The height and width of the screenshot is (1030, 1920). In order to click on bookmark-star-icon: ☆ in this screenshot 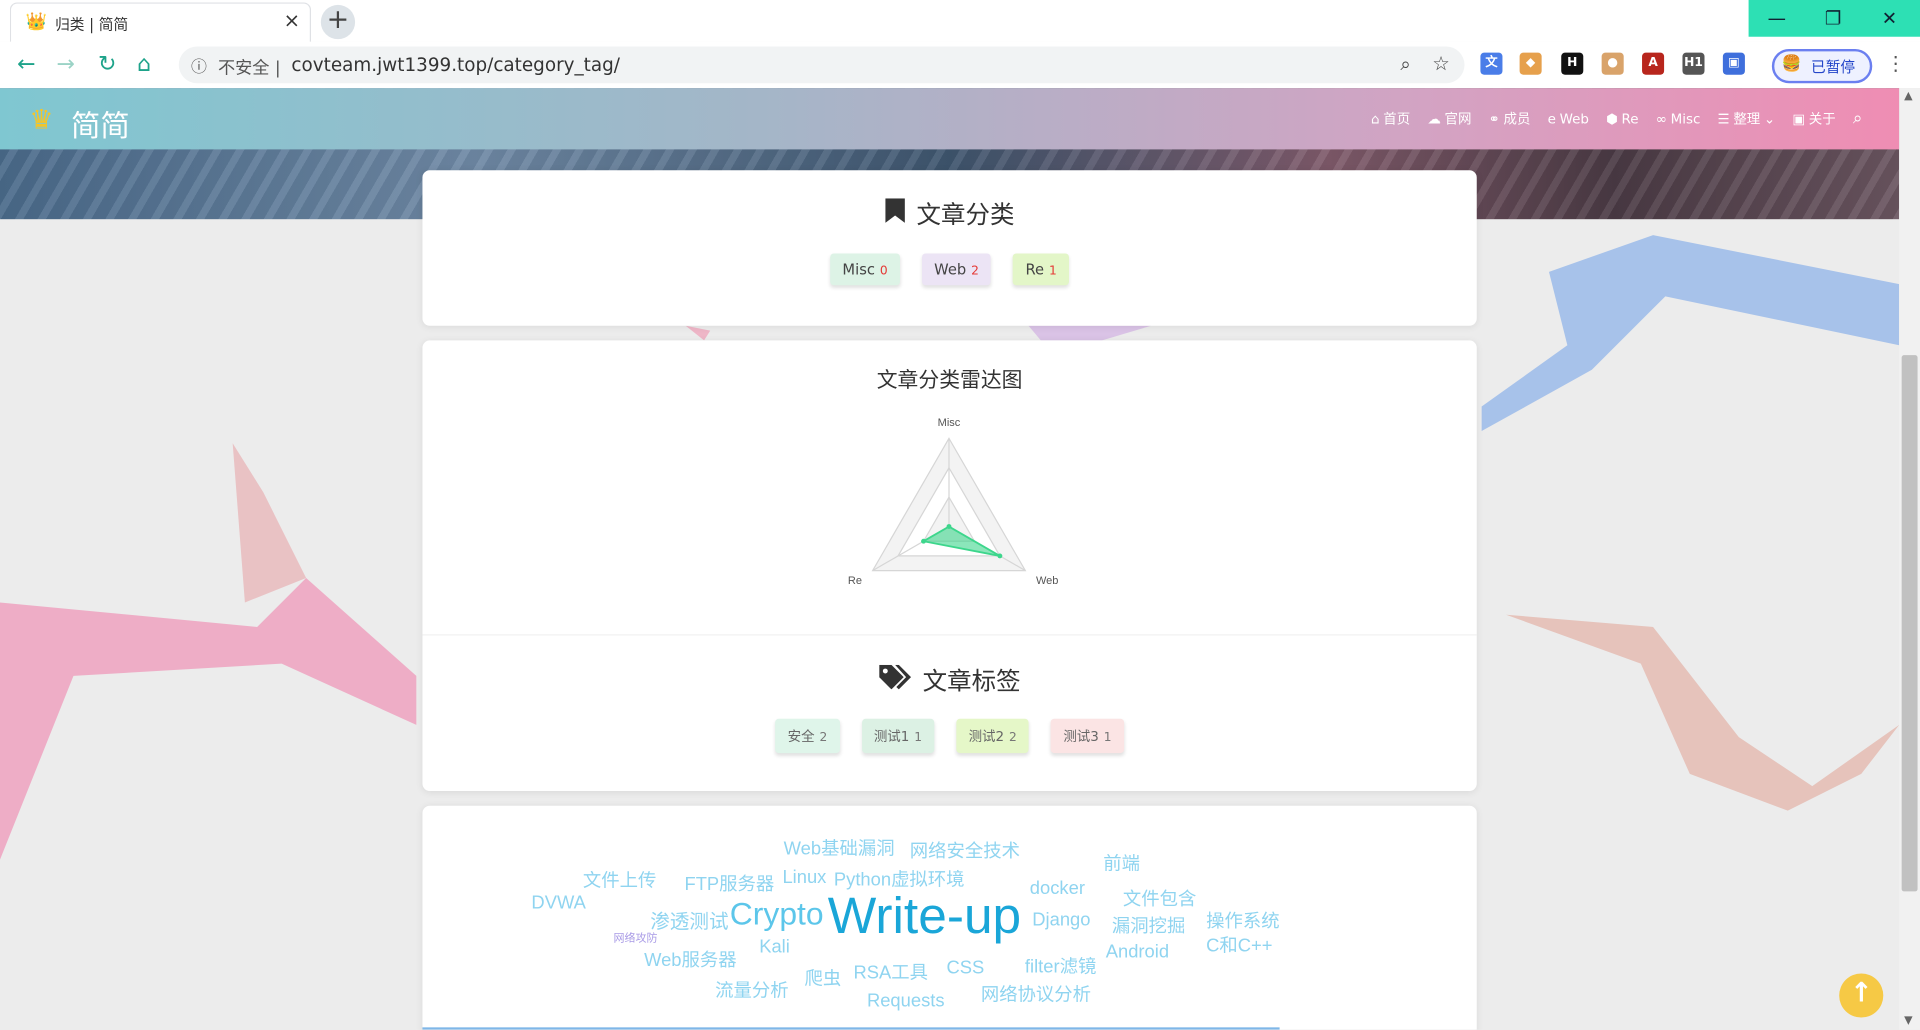, I will do `click(1441, 62)`.